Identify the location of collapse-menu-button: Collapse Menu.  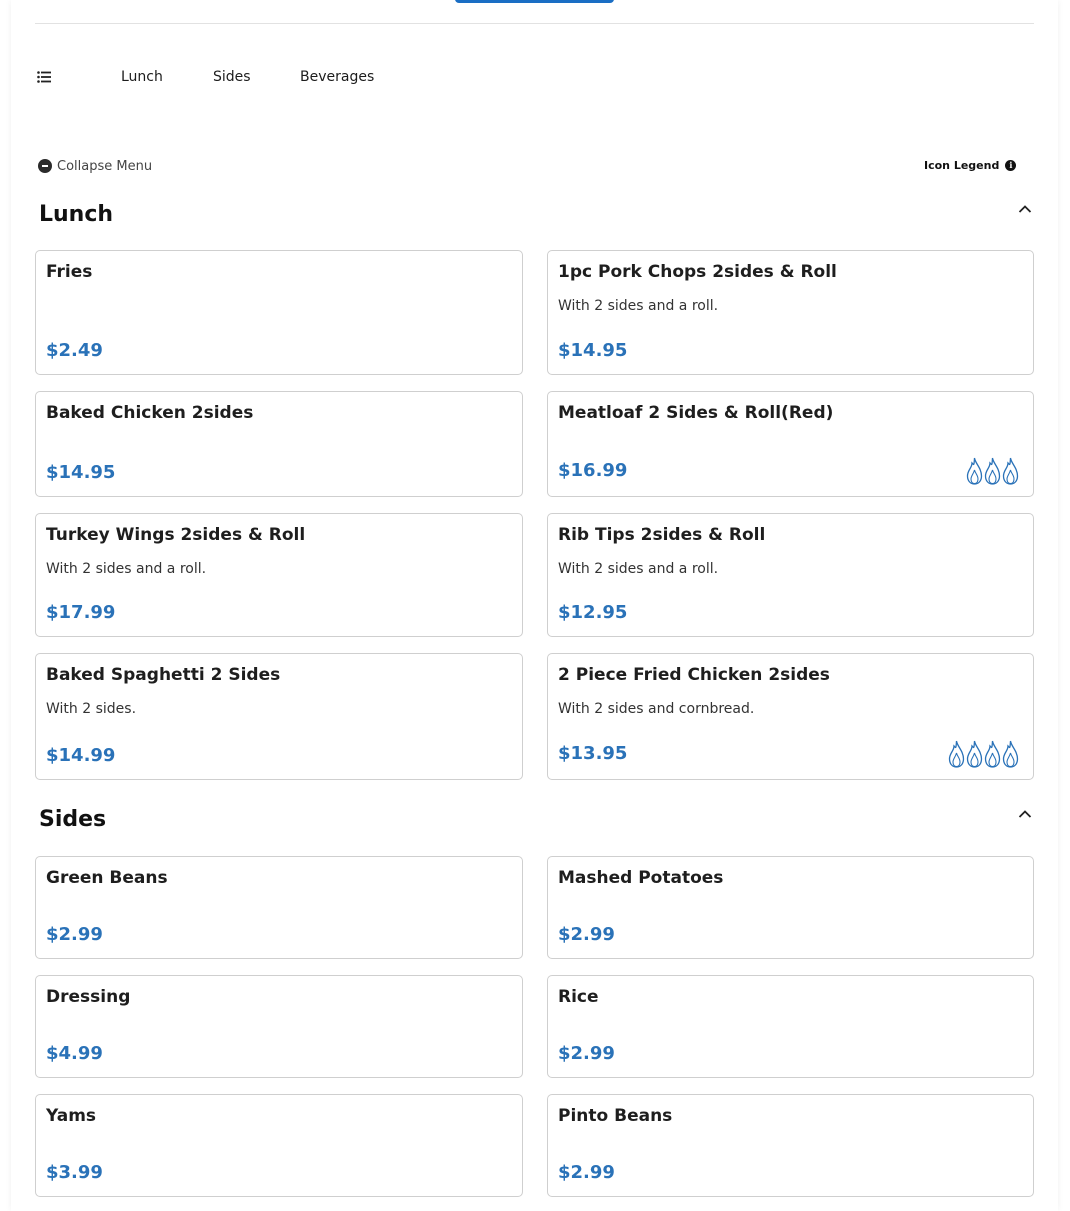
(95, 166).